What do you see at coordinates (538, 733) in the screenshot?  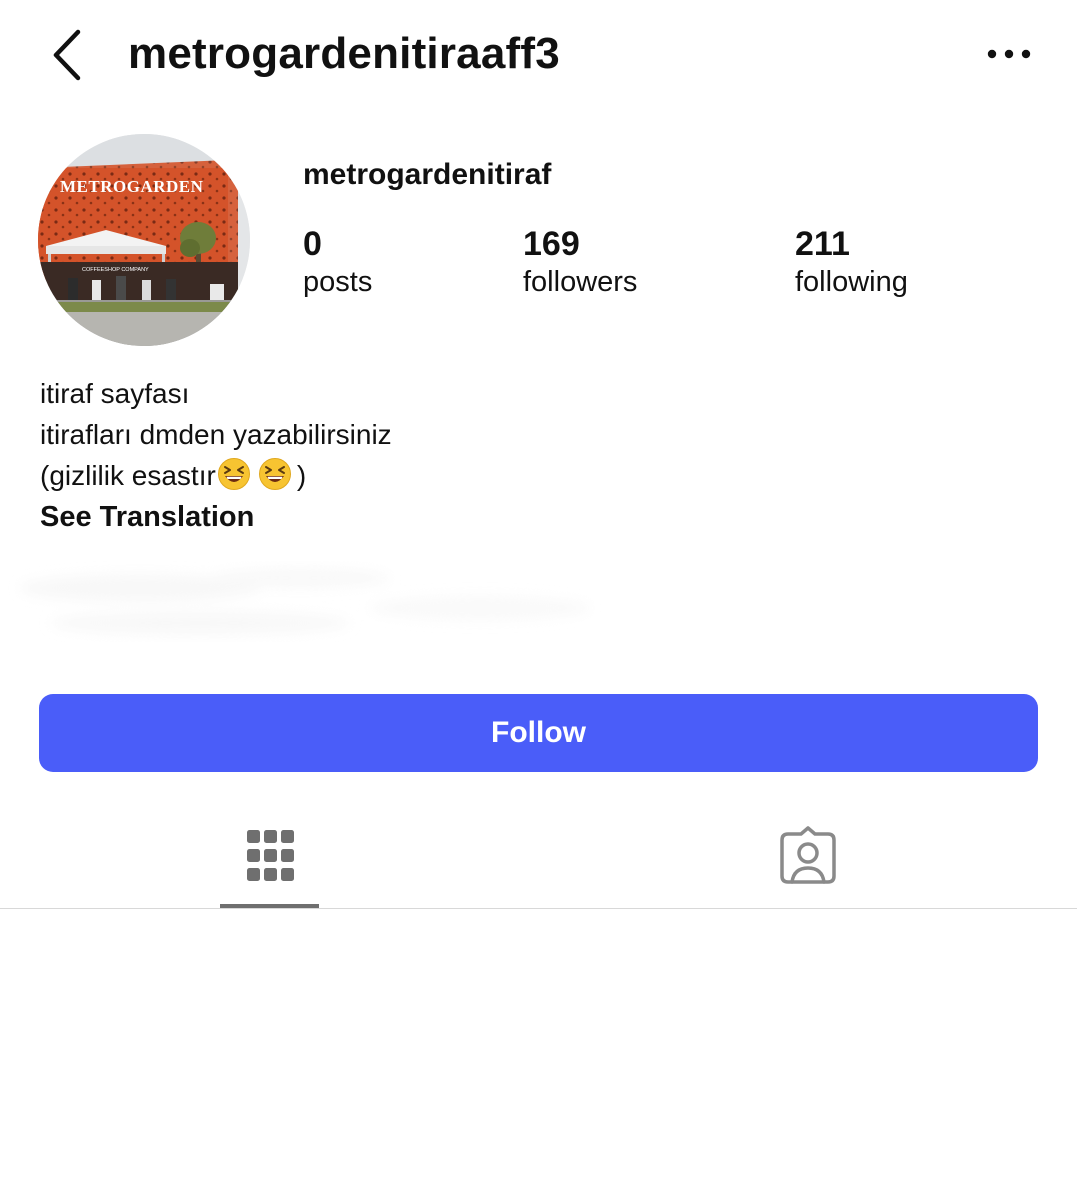 I see `follow-button: Follow` at bounding box center [538, 733].